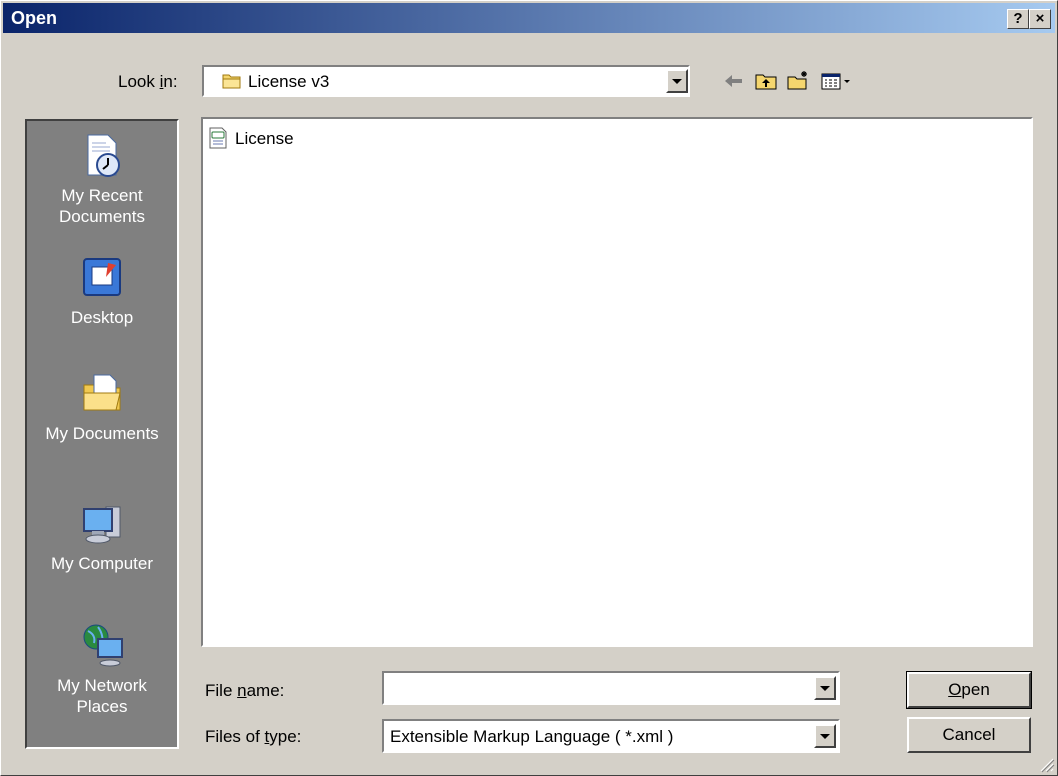  I want to click on place-desktop: Desktop, so click(102, 290).